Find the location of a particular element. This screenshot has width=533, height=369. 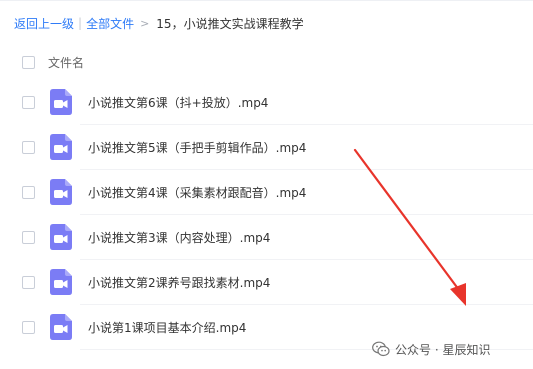

annotation-arrow is located at coordinates (409, 227).